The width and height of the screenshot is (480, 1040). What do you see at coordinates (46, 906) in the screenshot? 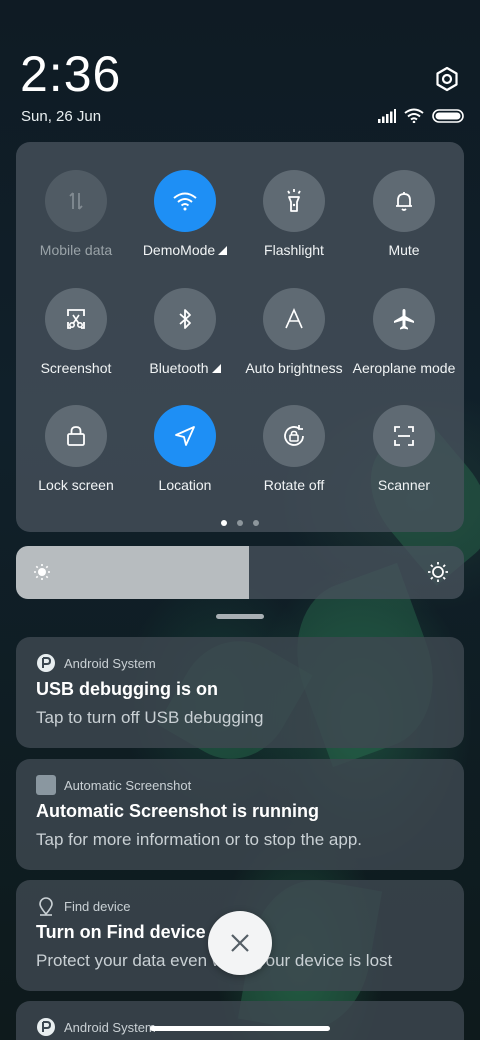
I see `find-device-pin-icon` at bounding box center [46, 906].